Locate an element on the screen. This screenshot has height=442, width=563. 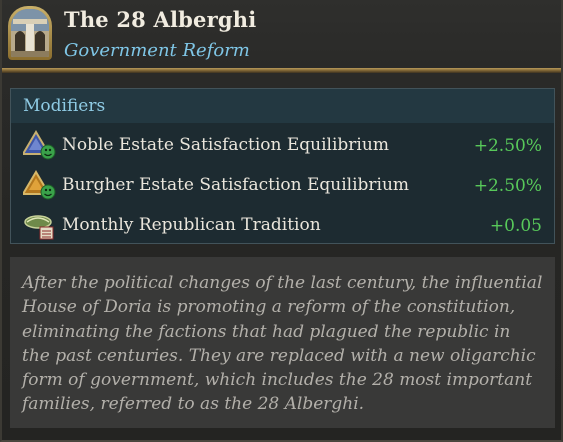
modifiers-heading: Modifiers is located at coordinates (64, 106).